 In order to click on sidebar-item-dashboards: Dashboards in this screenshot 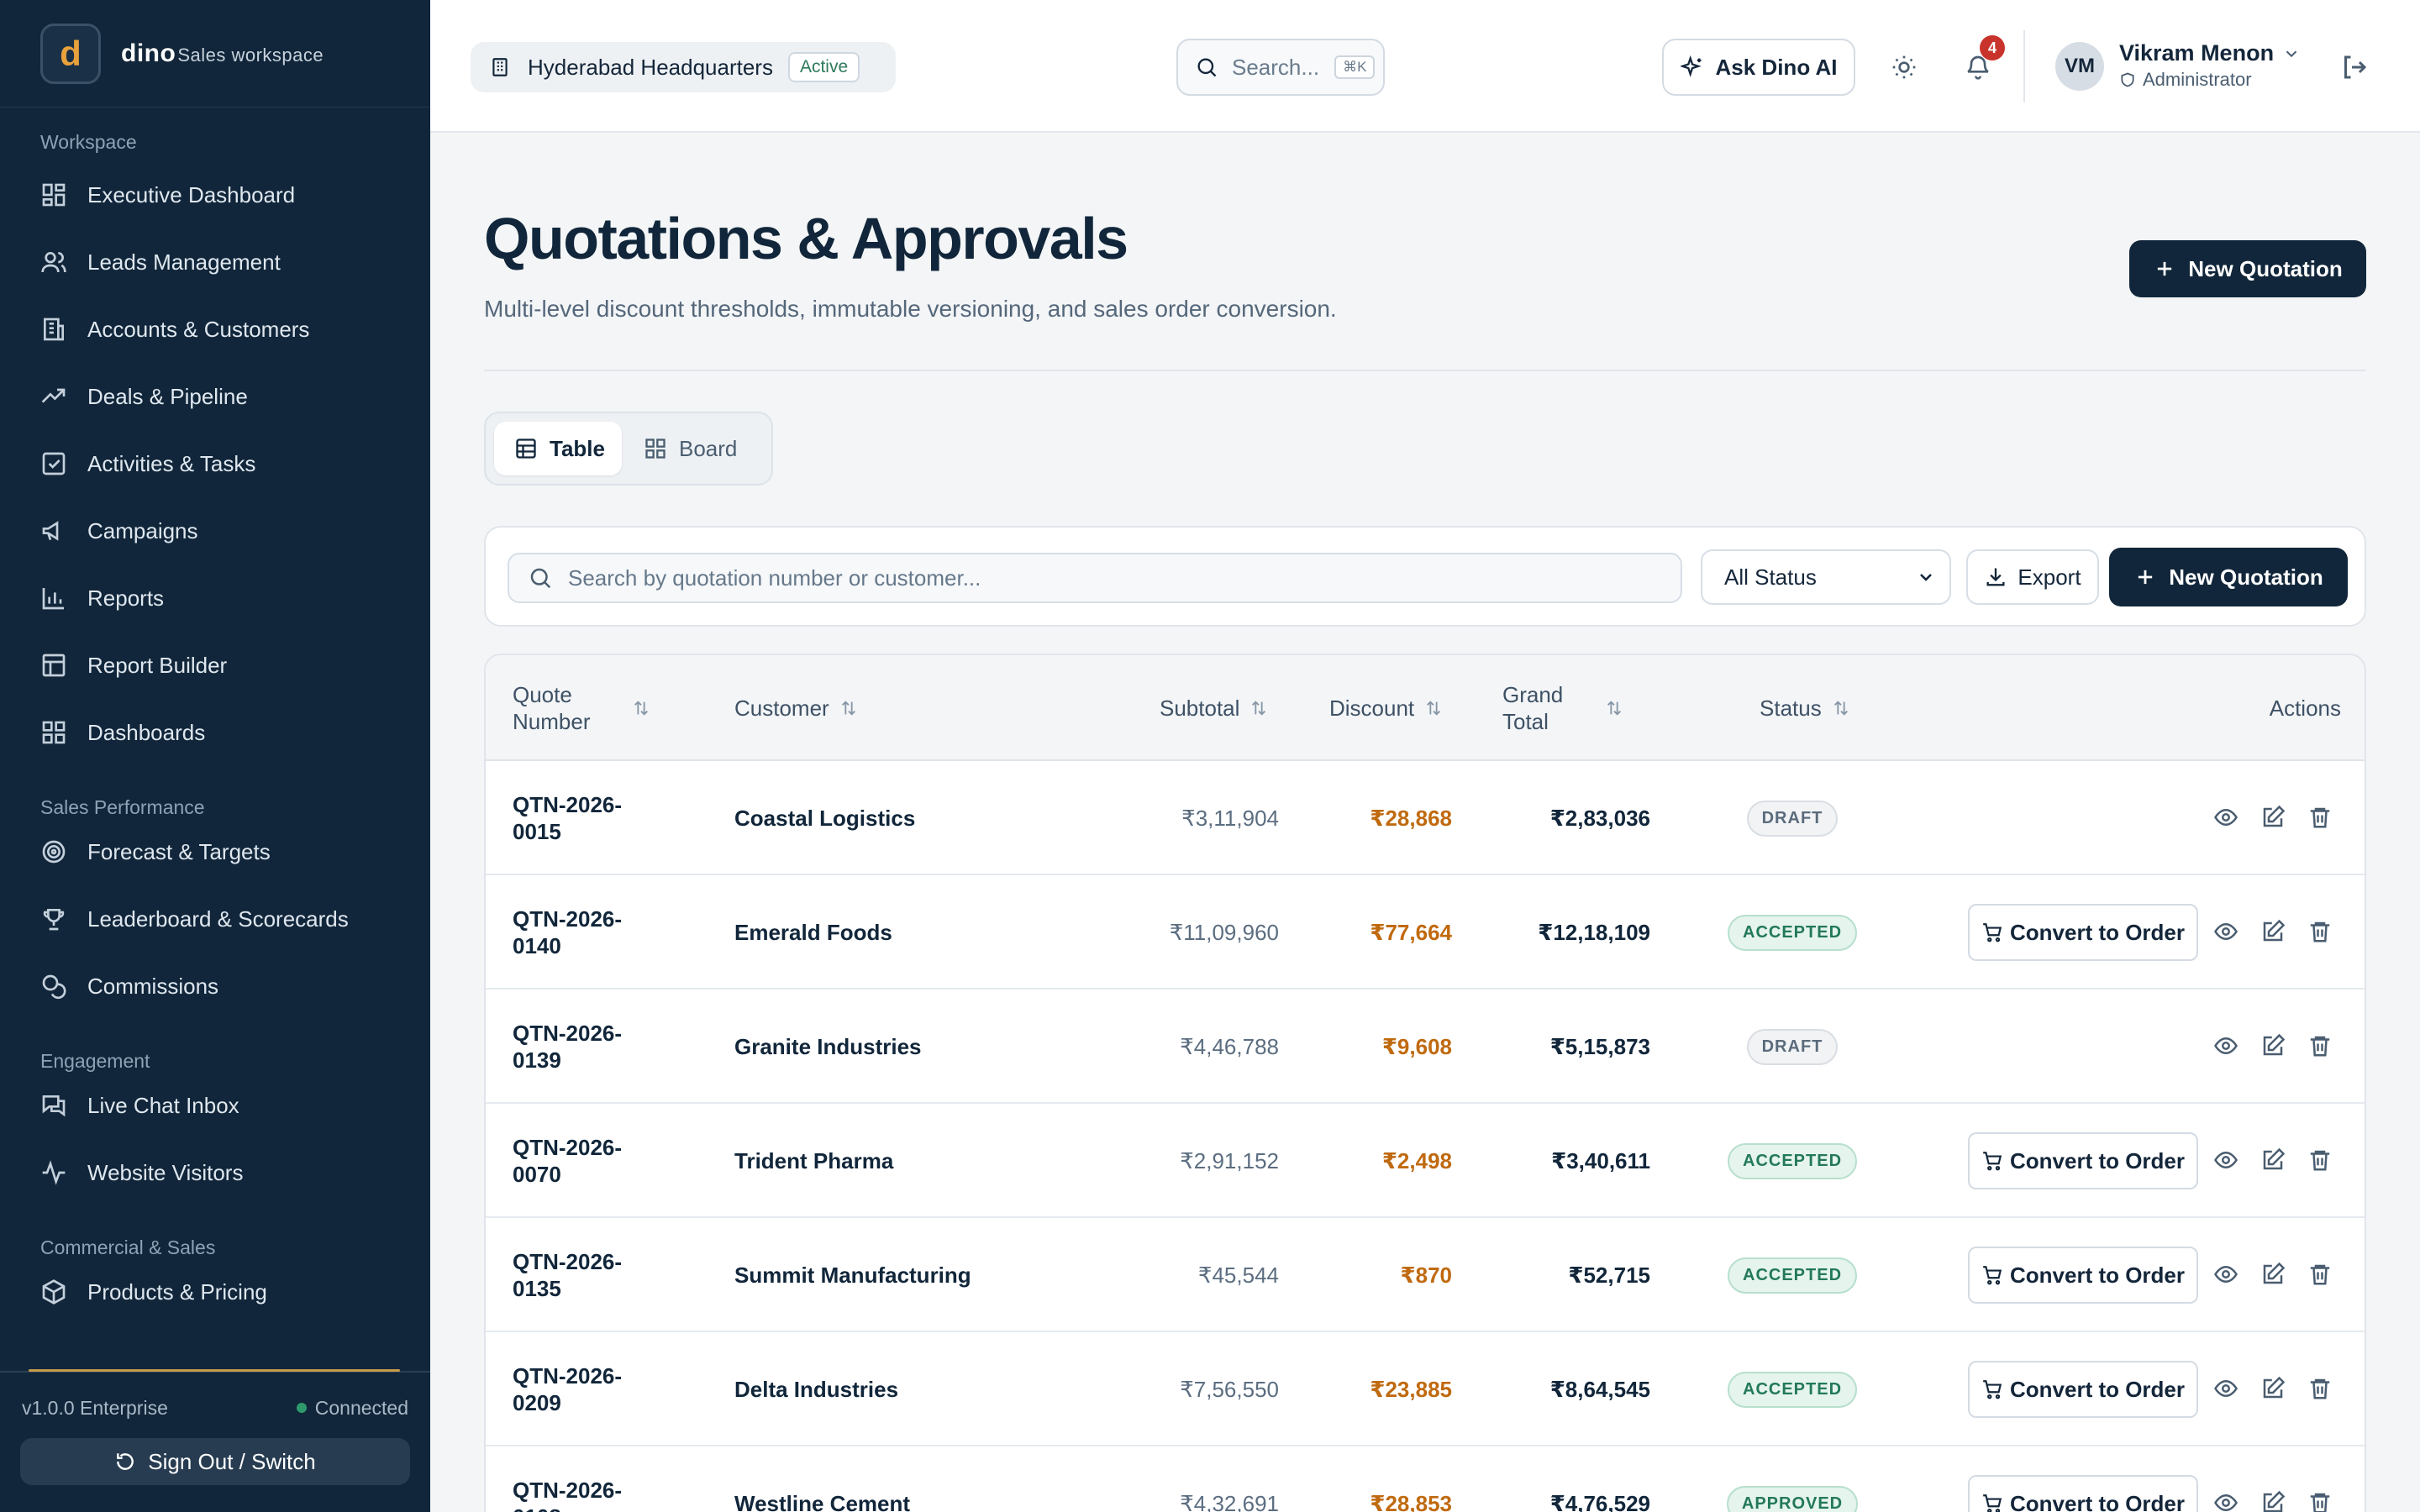, I will do `click(215, 732)`.